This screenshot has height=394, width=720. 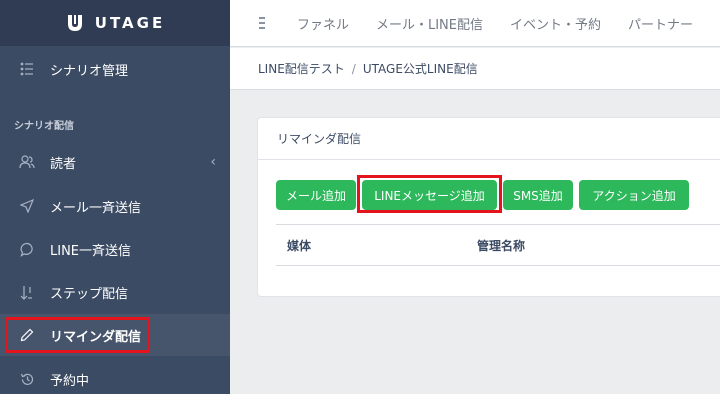 What do you see at coordinates (115, 162) in the screenshot?
I see `sidebar-item-readers: 読者 ‹` at bounding box center [115, 162].